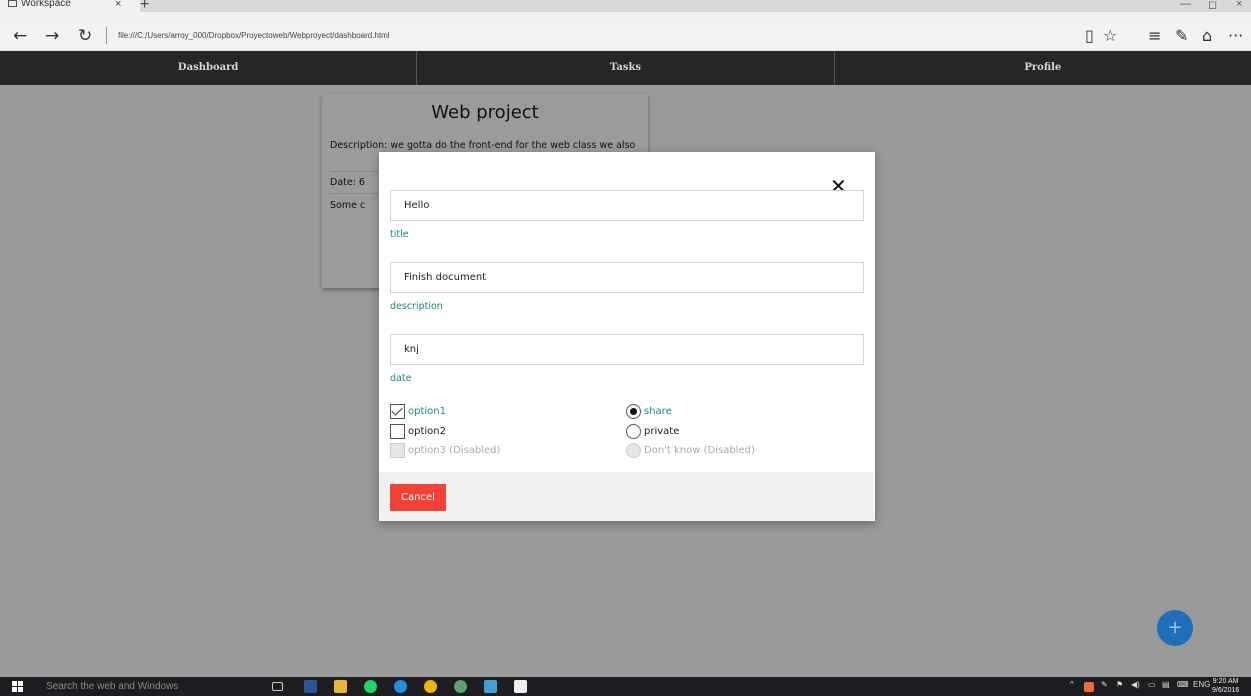  What do you see at coordinates (1110, 35) in the screenshot?
I see `favorite-star-icon: ☆` at bounding box center [1110, 35].